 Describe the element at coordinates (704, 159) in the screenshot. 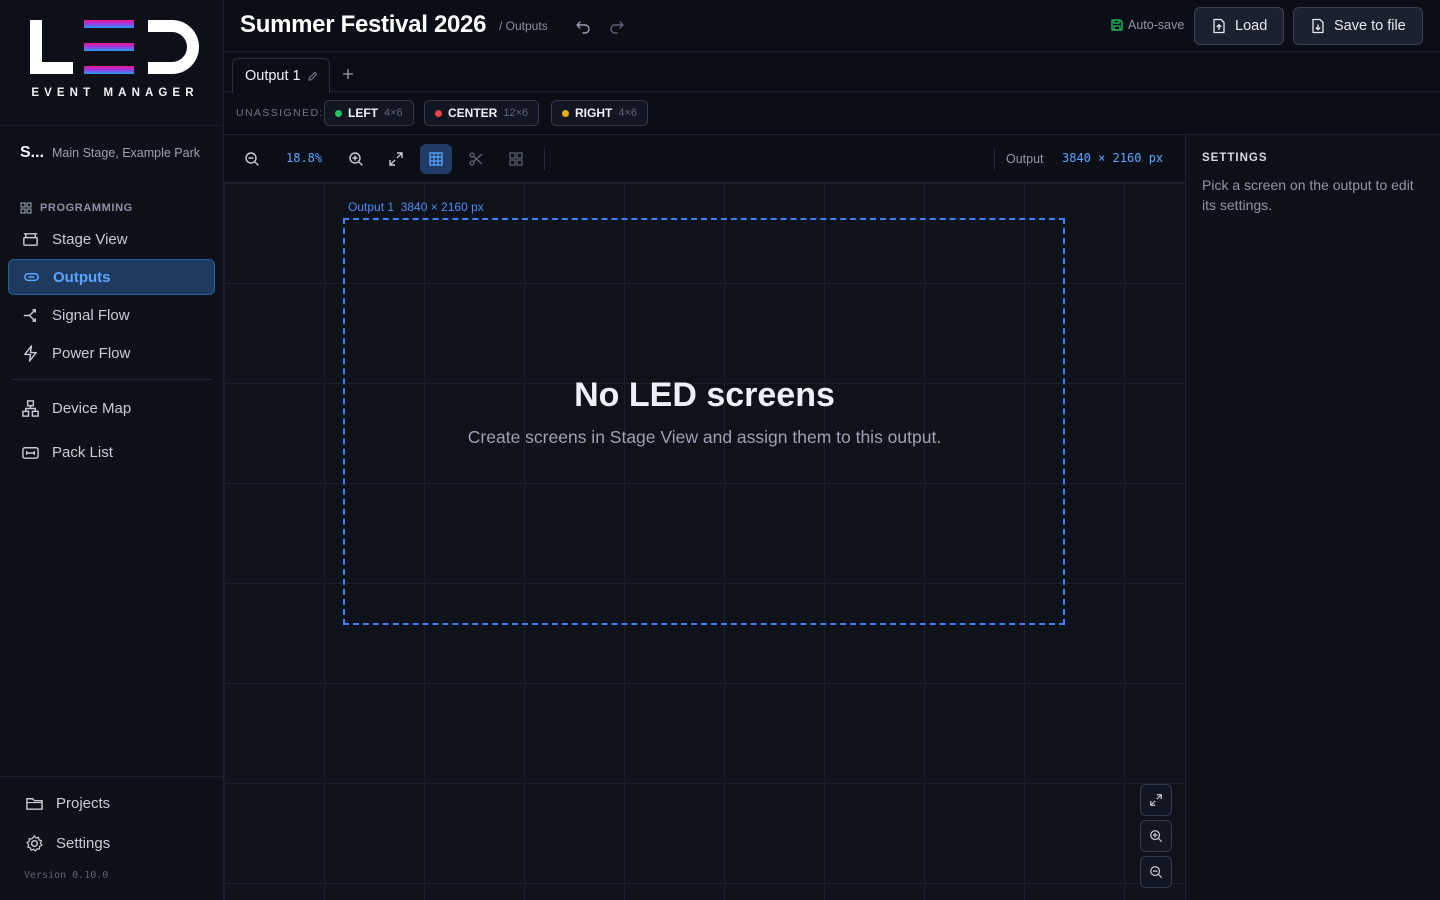

I see `canvas-toolbar: 18.8% Output 3840 × 2160 px` at that location.